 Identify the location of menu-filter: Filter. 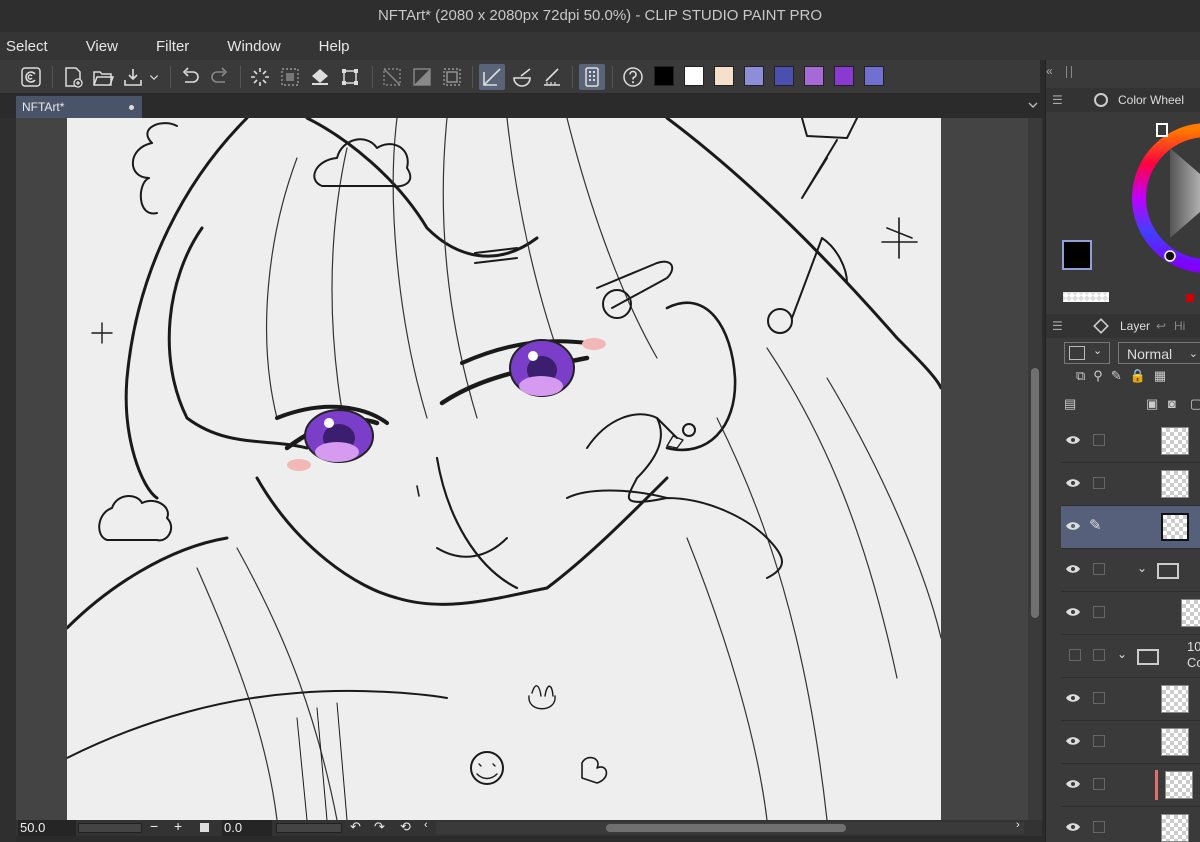
(174, 46).